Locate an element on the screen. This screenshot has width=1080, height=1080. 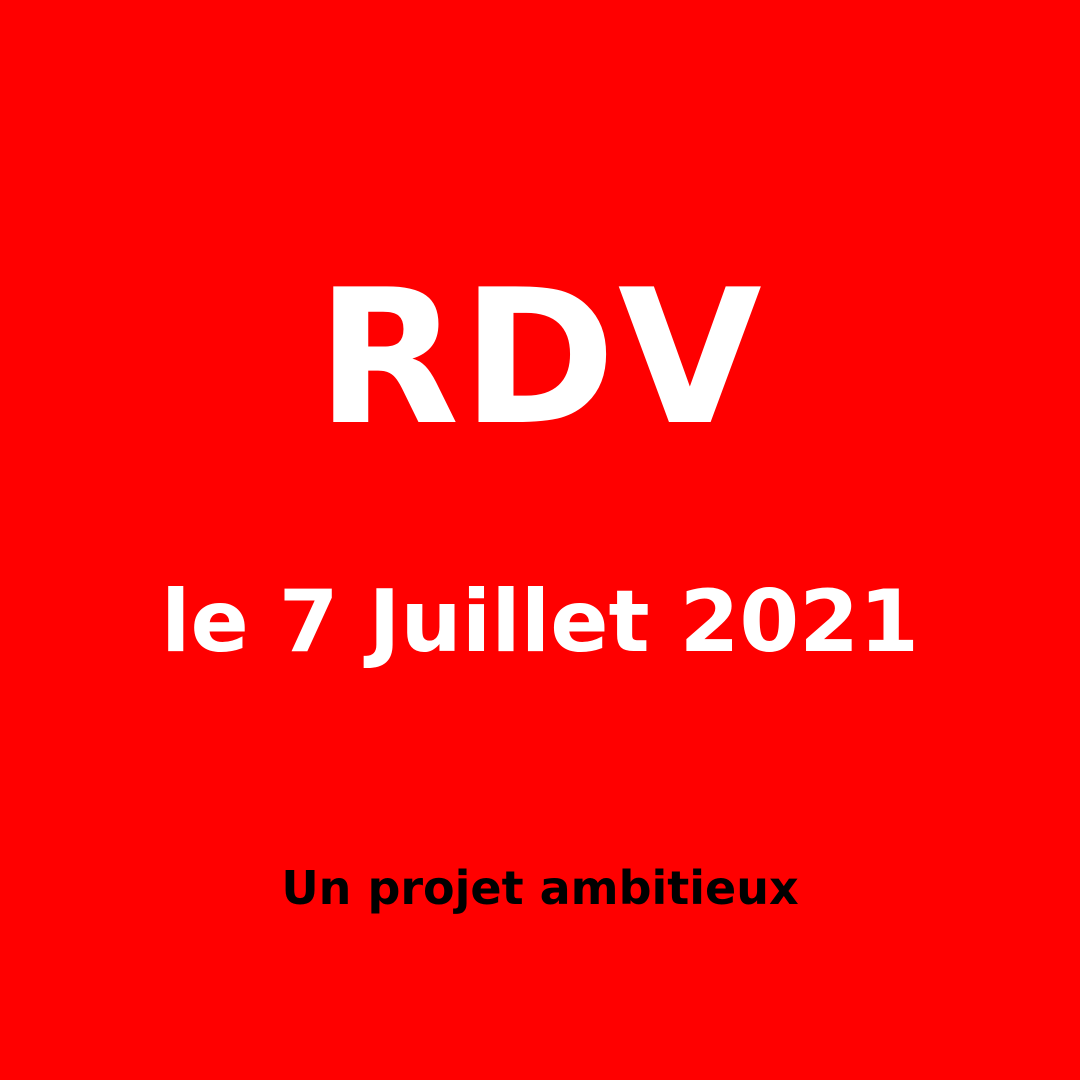
tagline: Un projet ambitieux is located at coordinates (540, 888).